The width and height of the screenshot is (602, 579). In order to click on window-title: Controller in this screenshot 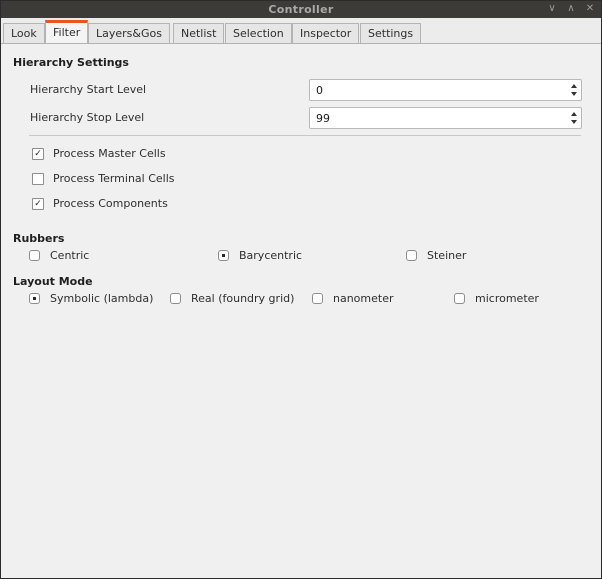, I will do `click(301, 9)`.